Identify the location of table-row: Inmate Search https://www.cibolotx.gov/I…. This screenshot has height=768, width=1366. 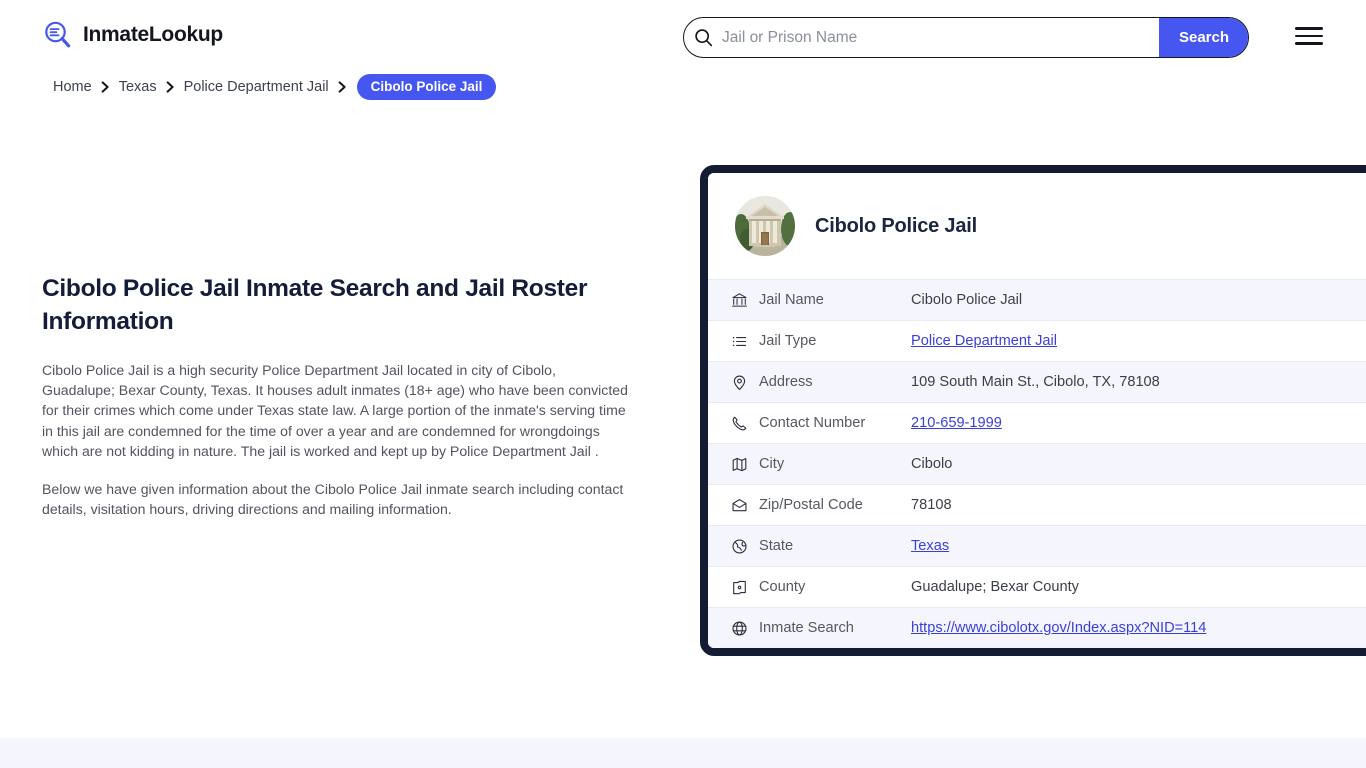
(1037, 627).